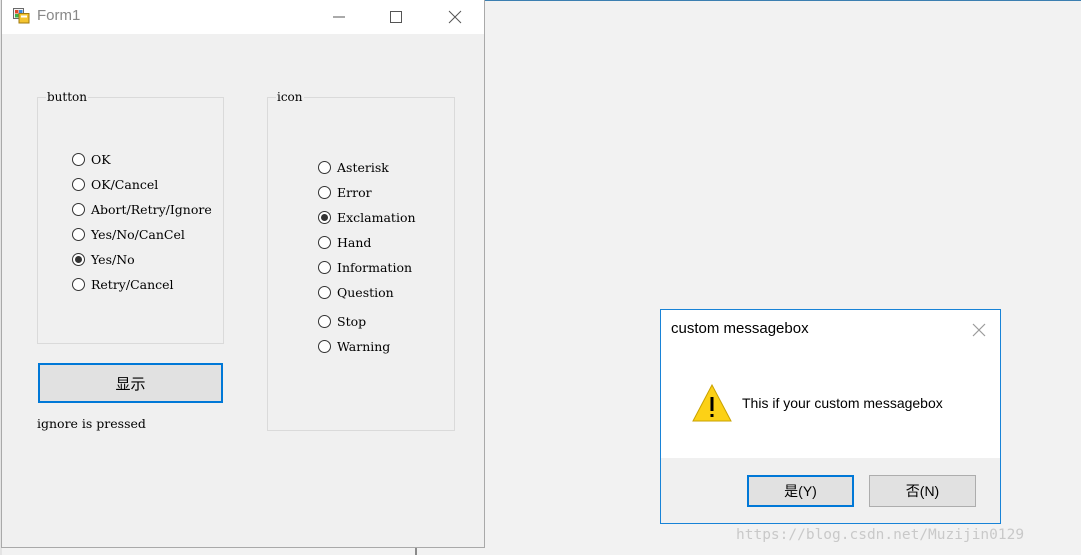 The width and height of the screenshot is (1081, 555). Describe the element at coordinates (783, 0) in the screenshot. I see `desktop-window-edge` at that location.